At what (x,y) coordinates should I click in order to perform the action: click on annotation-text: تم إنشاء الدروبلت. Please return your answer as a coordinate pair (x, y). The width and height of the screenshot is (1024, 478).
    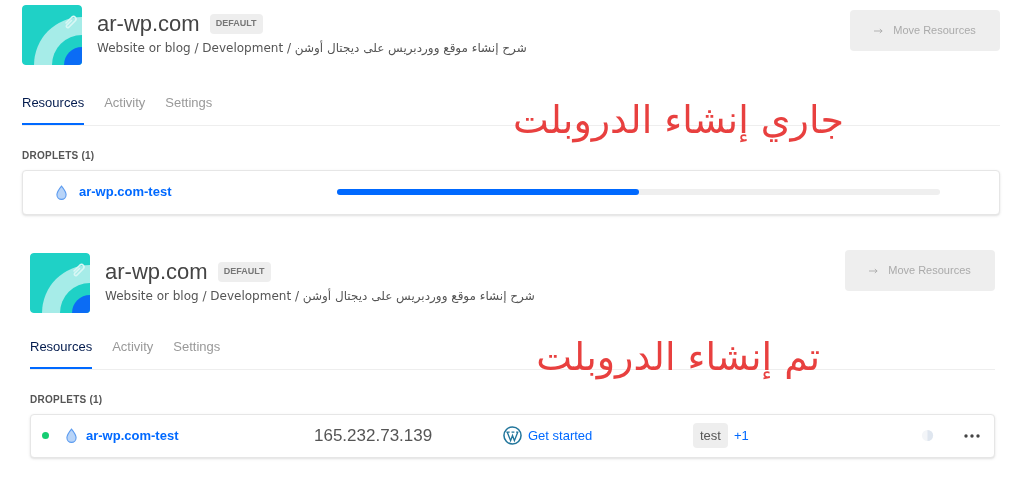
    Looking at the image, I should click on (678, 357).